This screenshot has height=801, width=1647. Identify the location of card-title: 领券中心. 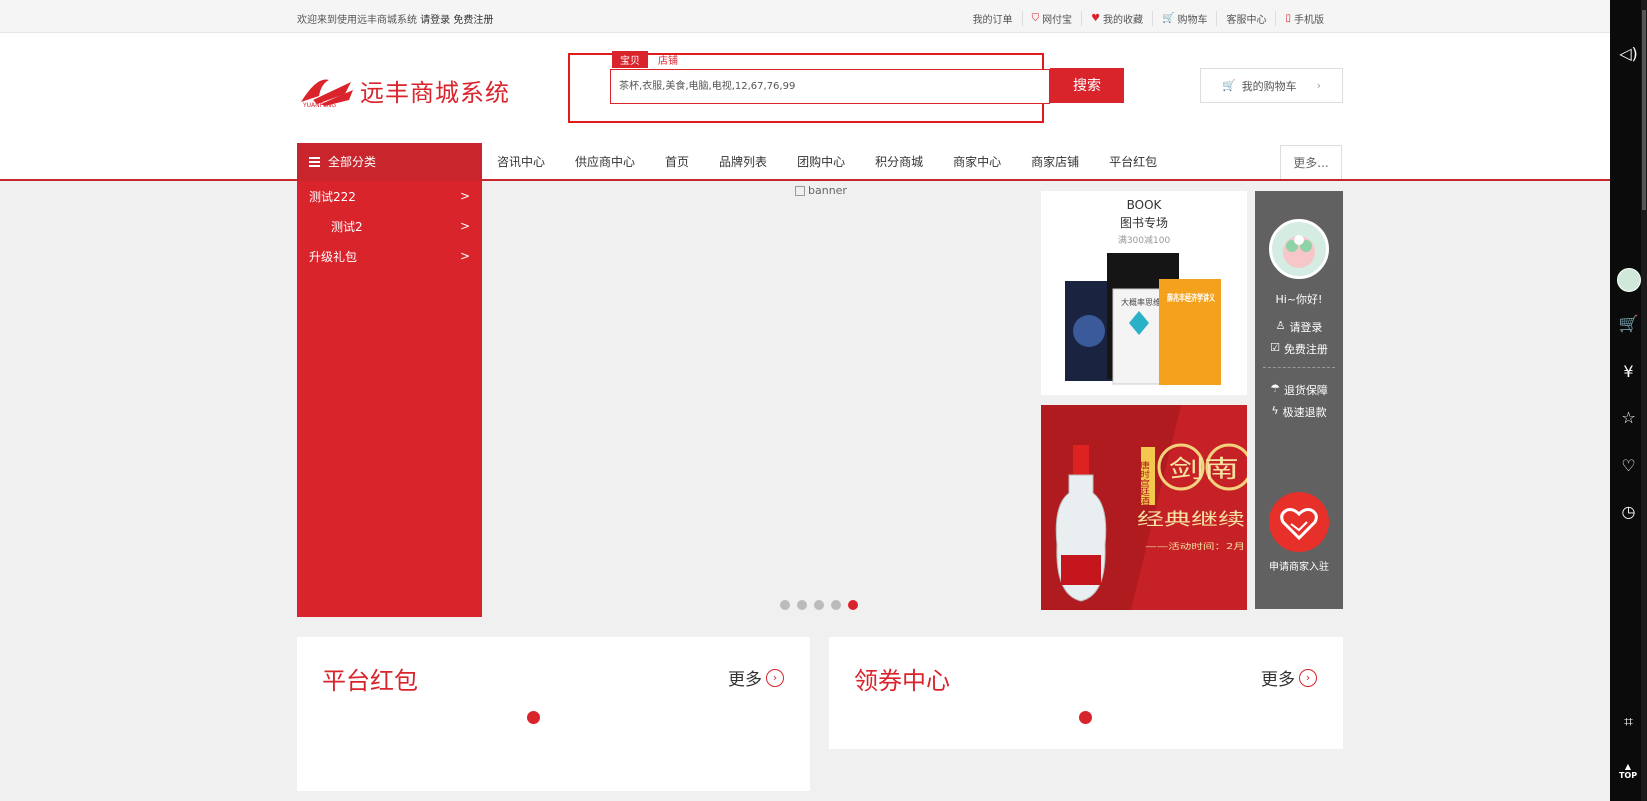
(902, 681).